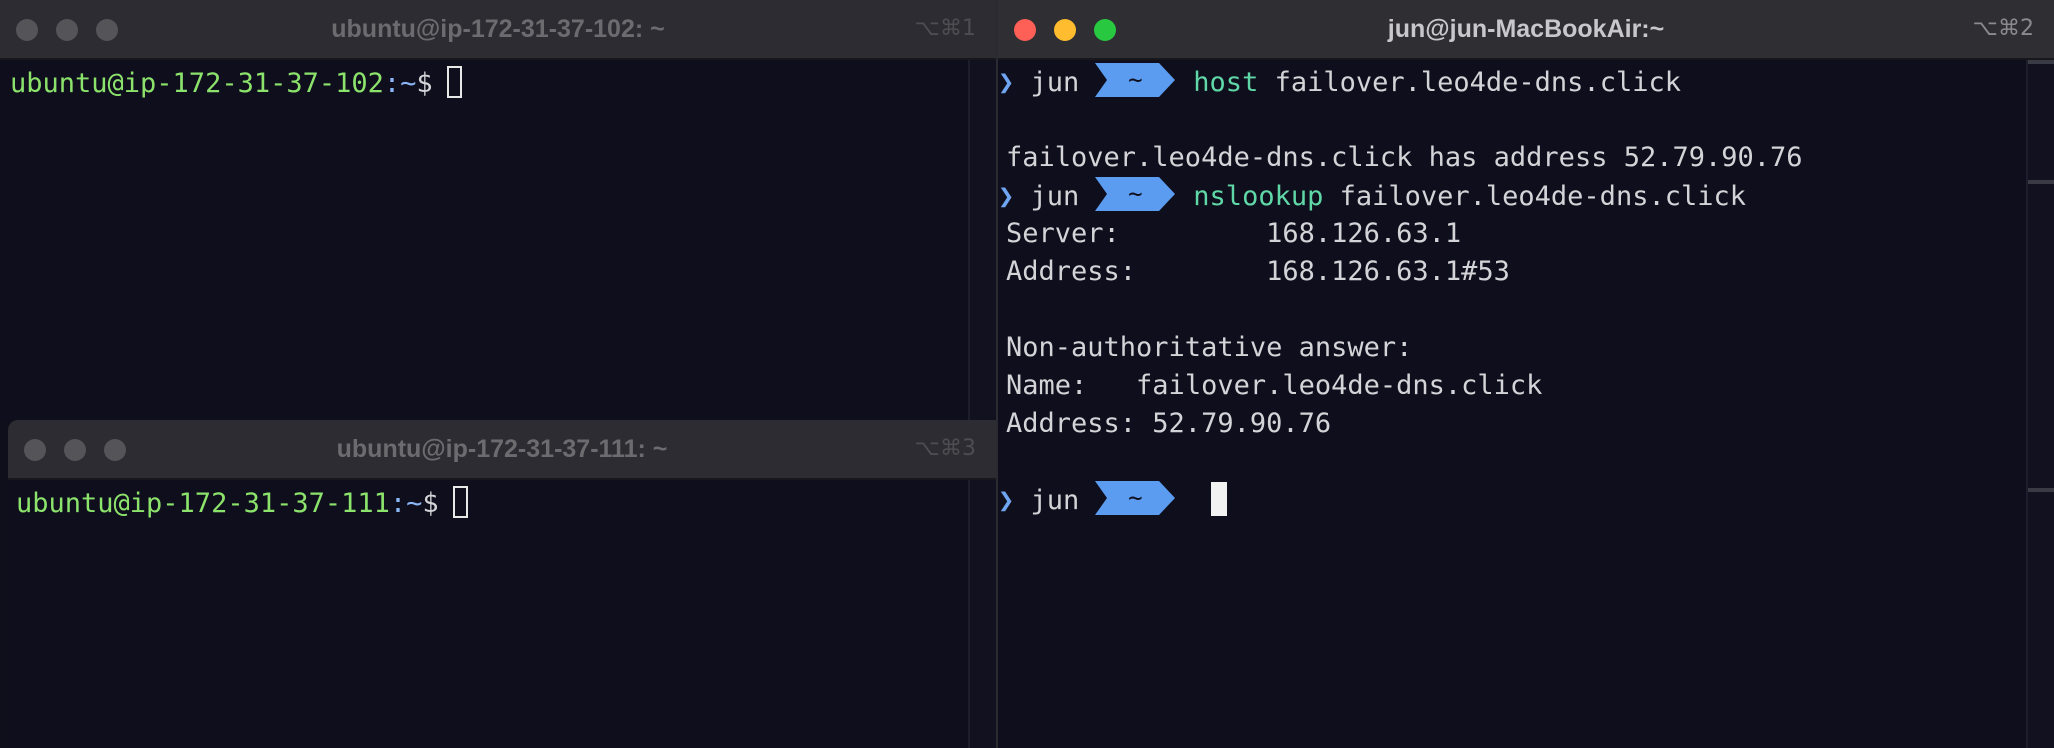  I want to click on prompt-user-host: ubuntu@ip-172-31-37-111, so click(203, 503).